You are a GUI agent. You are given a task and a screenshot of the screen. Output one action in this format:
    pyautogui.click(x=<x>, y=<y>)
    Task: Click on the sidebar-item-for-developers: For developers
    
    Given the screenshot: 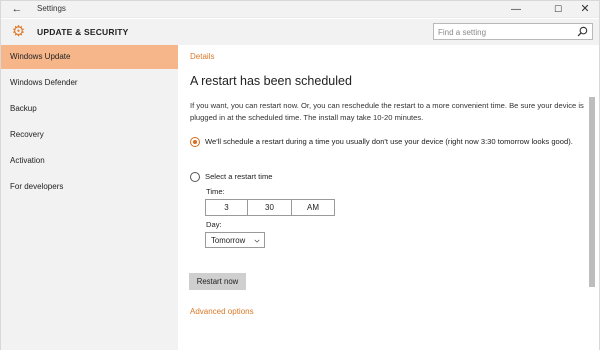 What is the action you would take?
    pyautogui.click(x=89, y=187)
    